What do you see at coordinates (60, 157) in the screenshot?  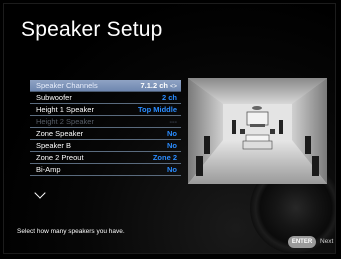 I see `menu-item-label: Zone 2 Preout` at bounding box center [60, 157].